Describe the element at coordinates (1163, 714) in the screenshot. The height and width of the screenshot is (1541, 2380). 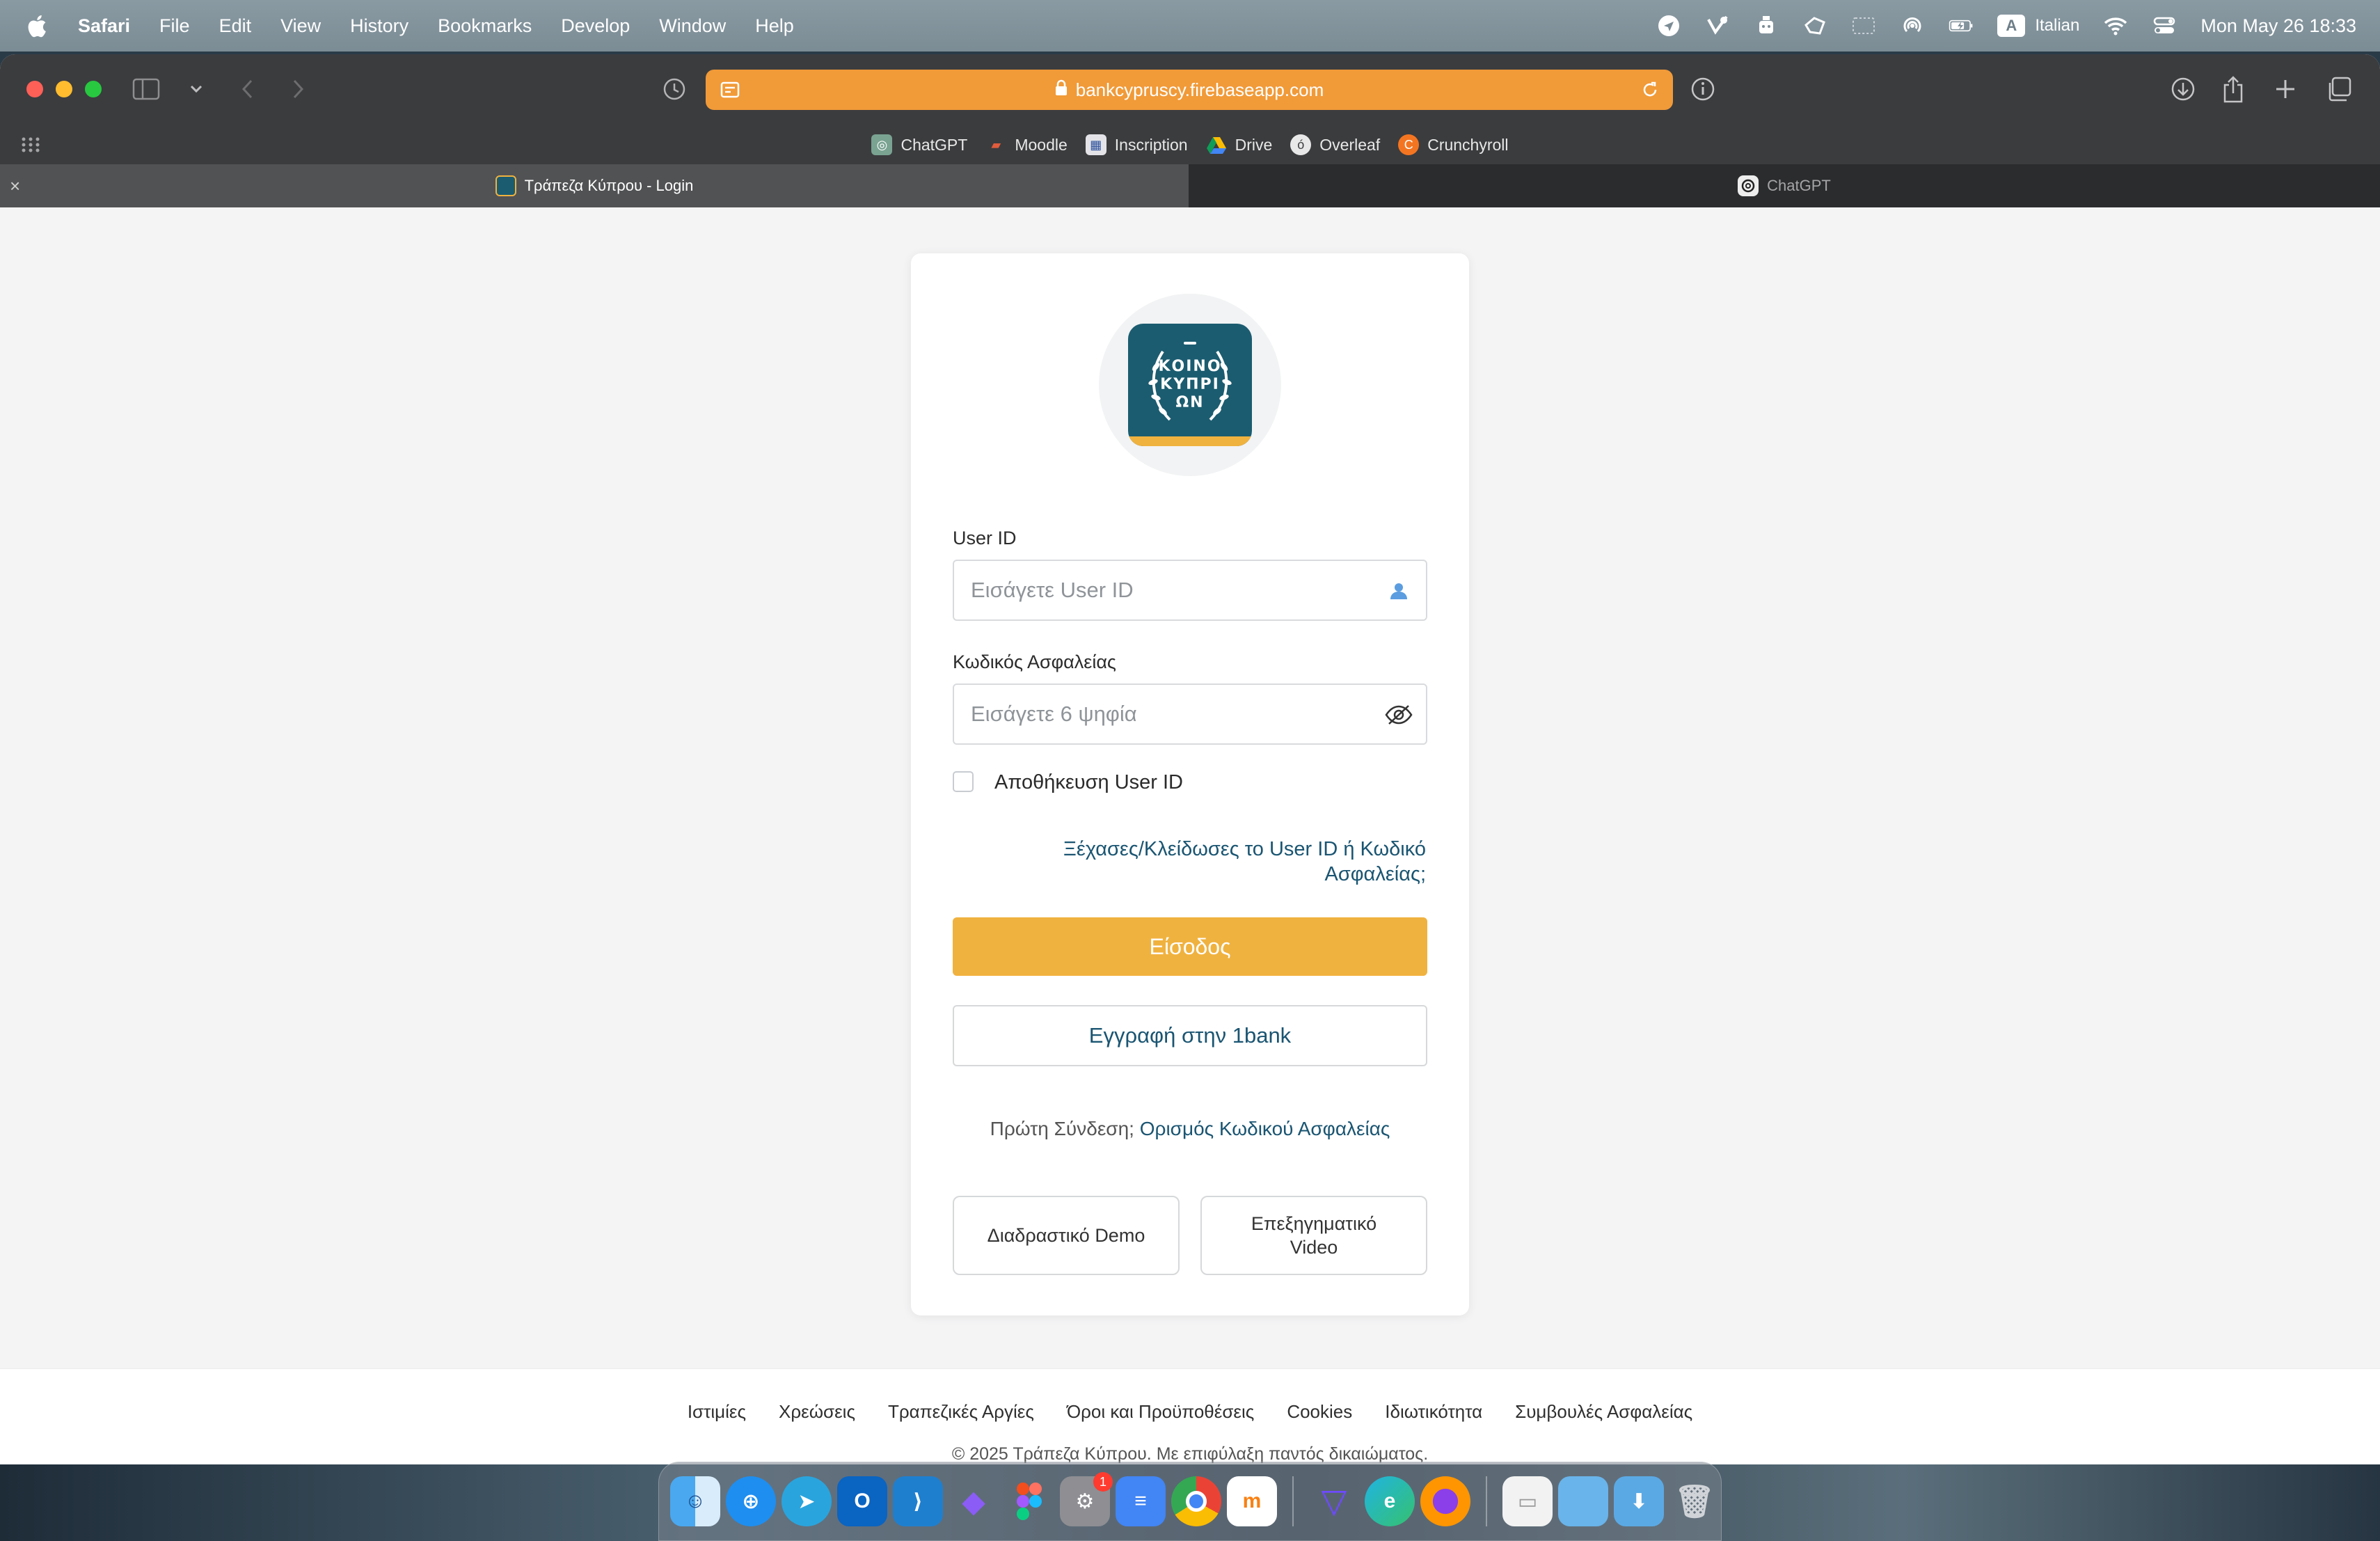
I see `password-input` at that location.